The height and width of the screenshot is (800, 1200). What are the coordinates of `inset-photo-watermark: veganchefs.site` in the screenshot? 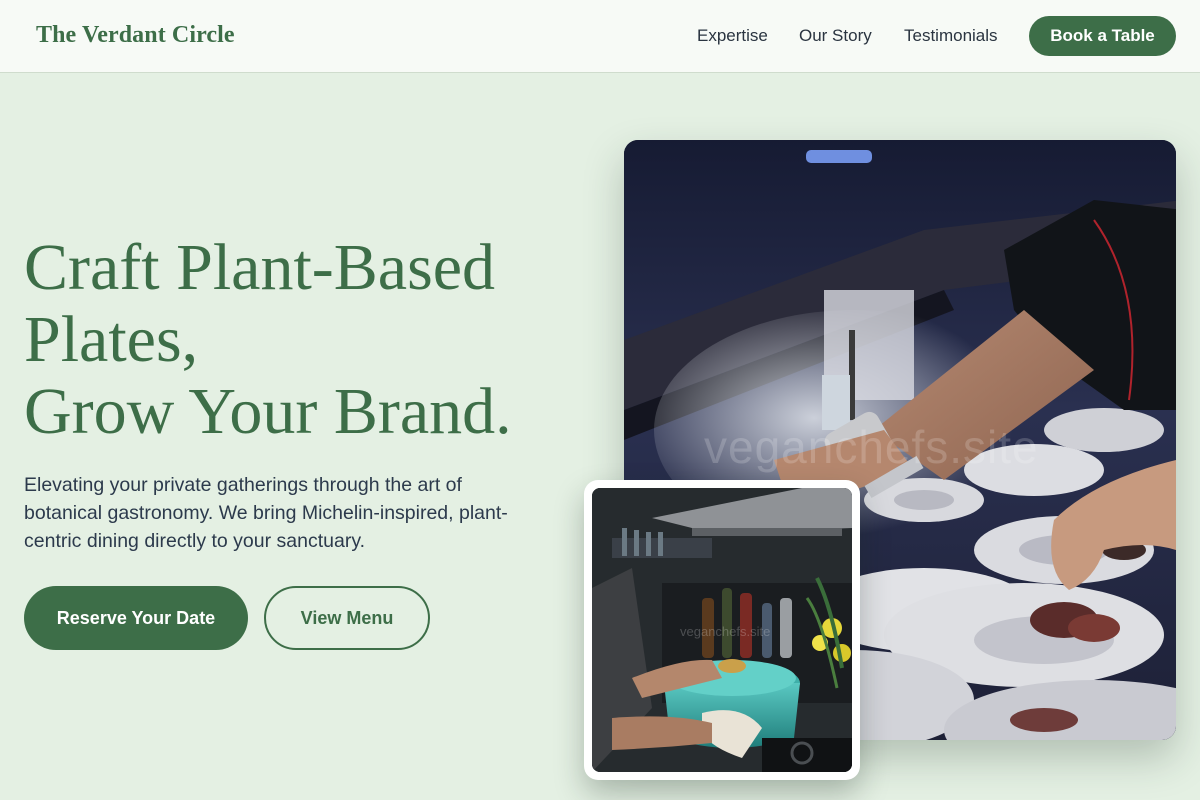 It's located at (725, 631).